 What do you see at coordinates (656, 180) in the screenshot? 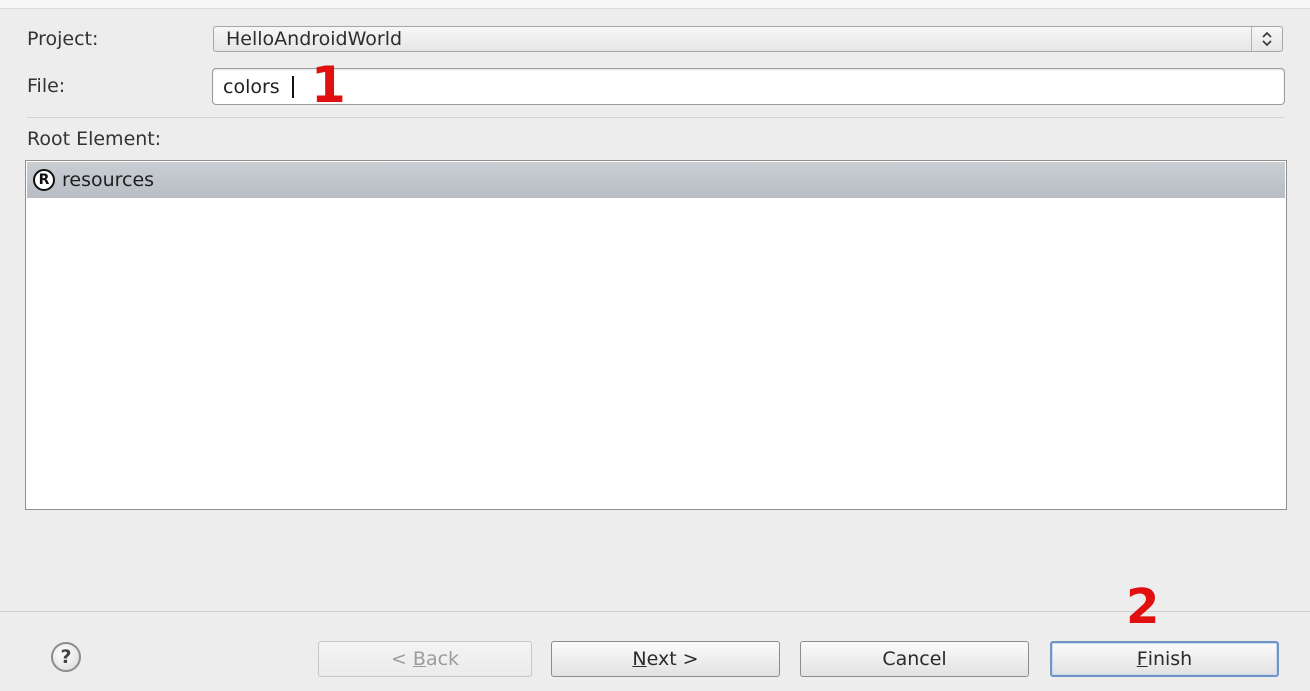
I see `root-element-item-resources: R resources` at bounding box center [656, 180].